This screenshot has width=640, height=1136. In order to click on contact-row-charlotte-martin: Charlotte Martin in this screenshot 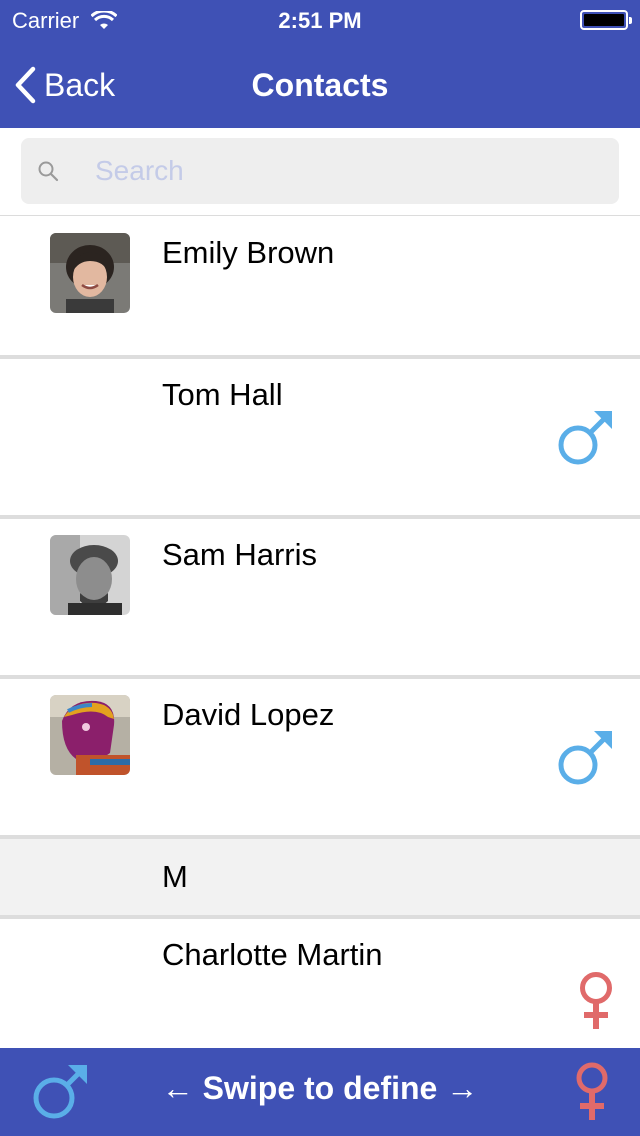, I will do `click(320, 985)`.